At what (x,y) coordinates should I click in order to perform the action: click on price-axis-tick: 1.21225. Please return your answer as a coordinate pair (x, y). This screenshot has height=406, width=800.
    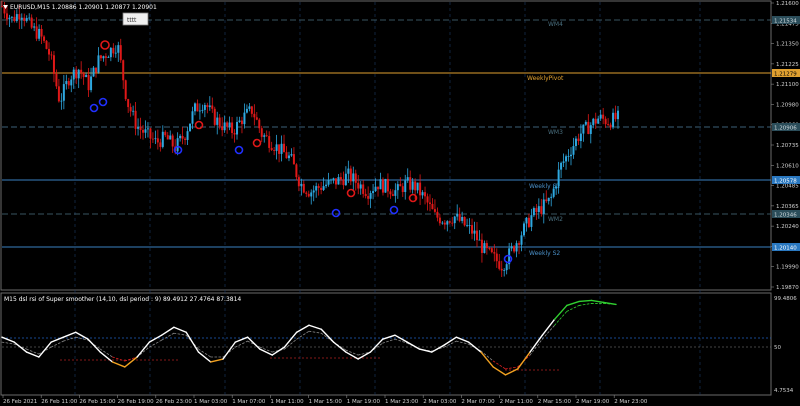
    Looking at the image, I should click on (787, 65).